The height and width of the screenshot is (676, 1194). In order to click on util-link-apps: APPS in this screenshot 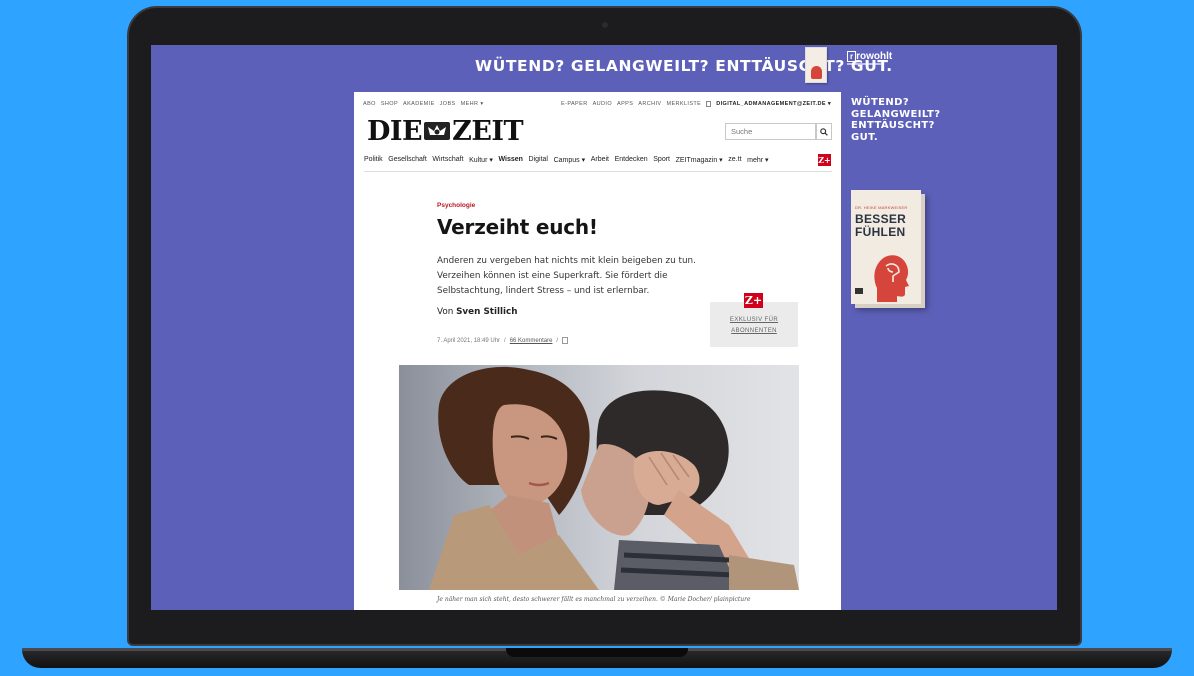, I will do `click(625, 104)`.